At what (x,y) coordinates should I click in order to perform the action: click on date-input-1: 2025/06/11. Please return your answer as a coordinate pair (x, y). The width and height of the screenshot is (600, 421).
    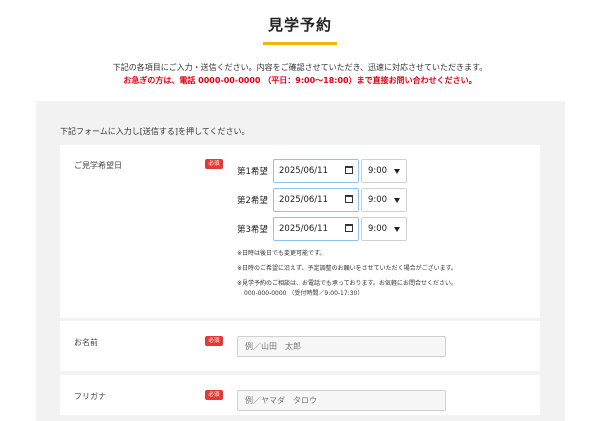
    Looking at the image, I should click on (316, 171).